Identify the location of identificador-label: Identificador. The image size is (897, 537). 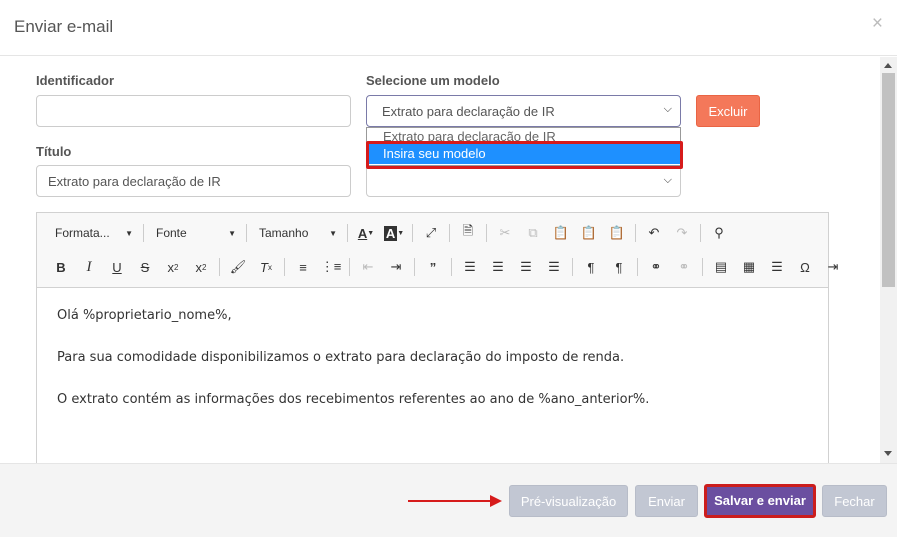
(75, 80).